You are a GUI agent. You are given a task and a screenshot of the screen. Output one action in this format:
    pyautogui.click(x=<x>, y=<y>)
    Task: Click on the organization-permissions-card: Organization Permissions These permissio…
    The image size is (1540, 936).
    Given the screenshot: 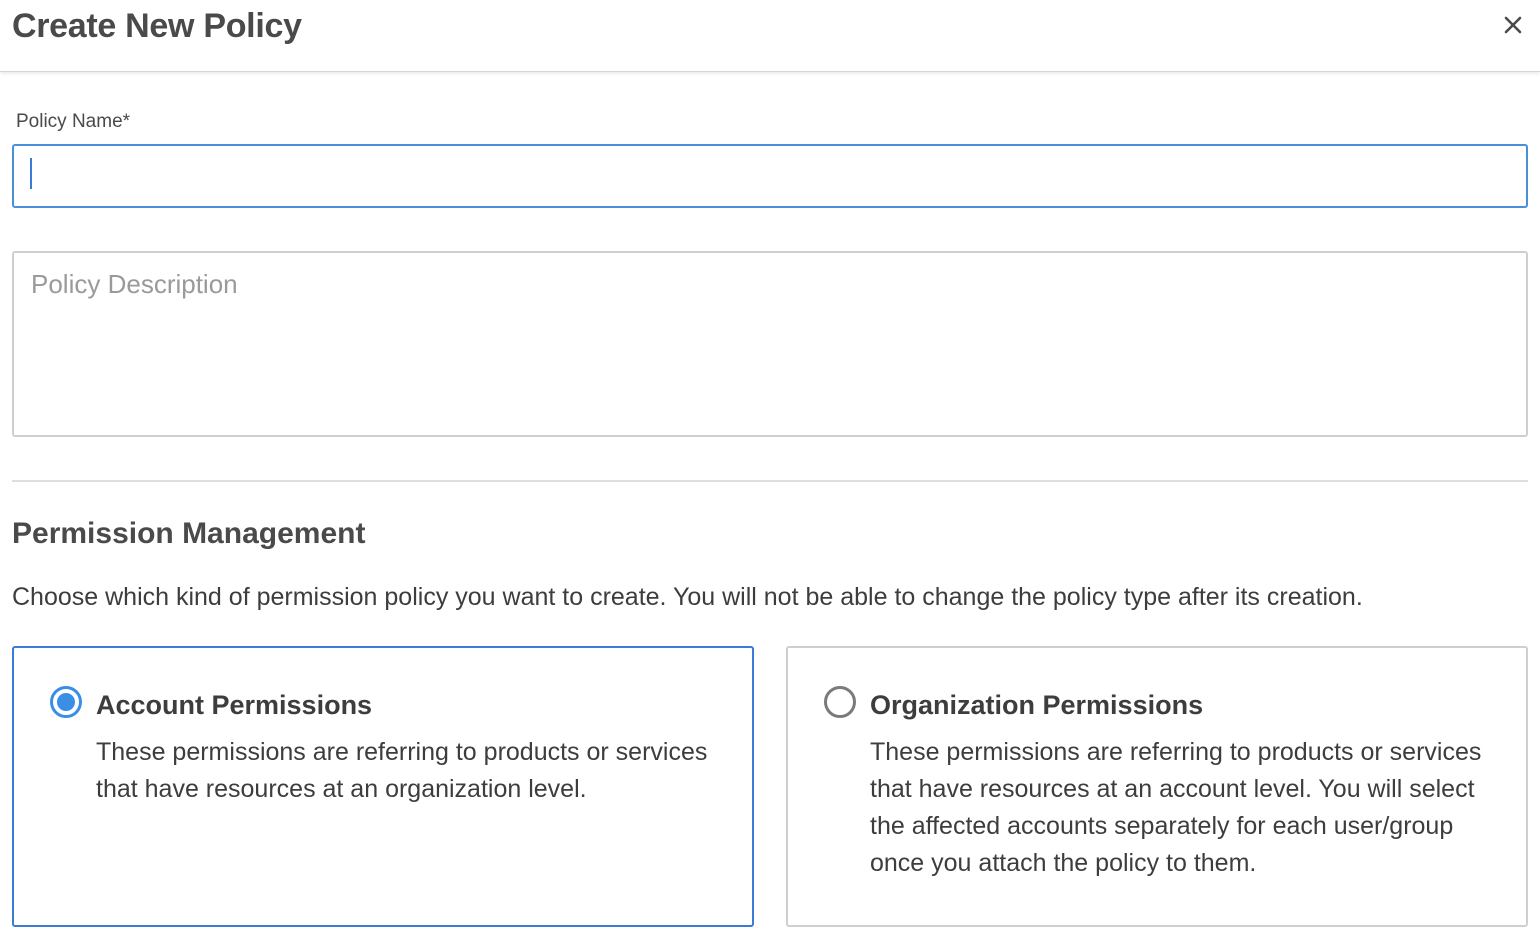 What is the action you would take?
    pyautogui.click(x=1157, y=786)
    